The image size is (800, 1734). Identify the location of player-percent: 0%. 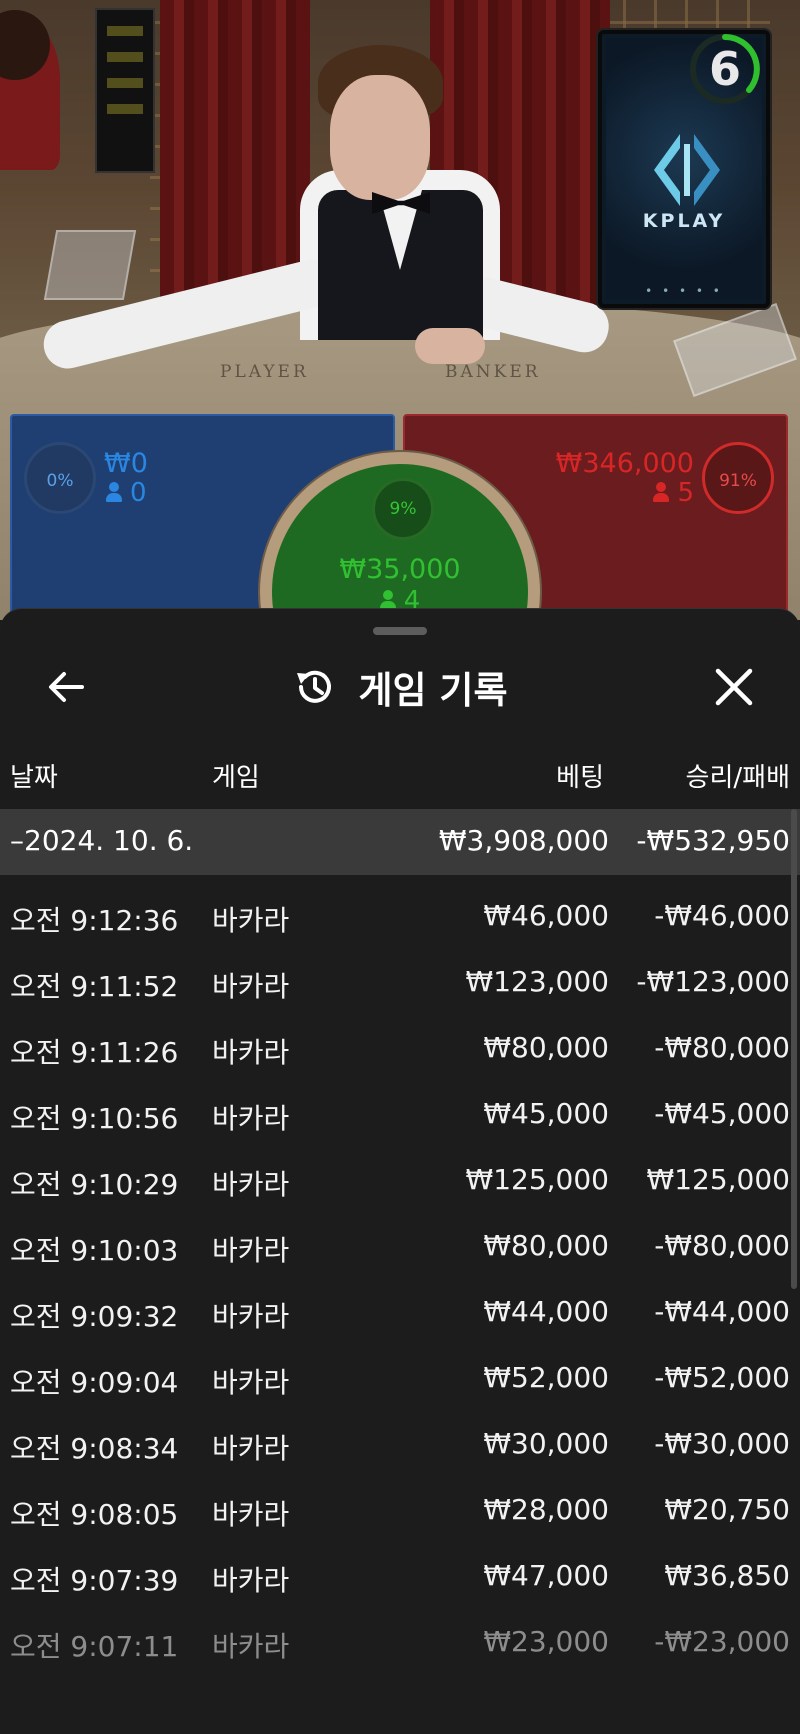
(60, 478).